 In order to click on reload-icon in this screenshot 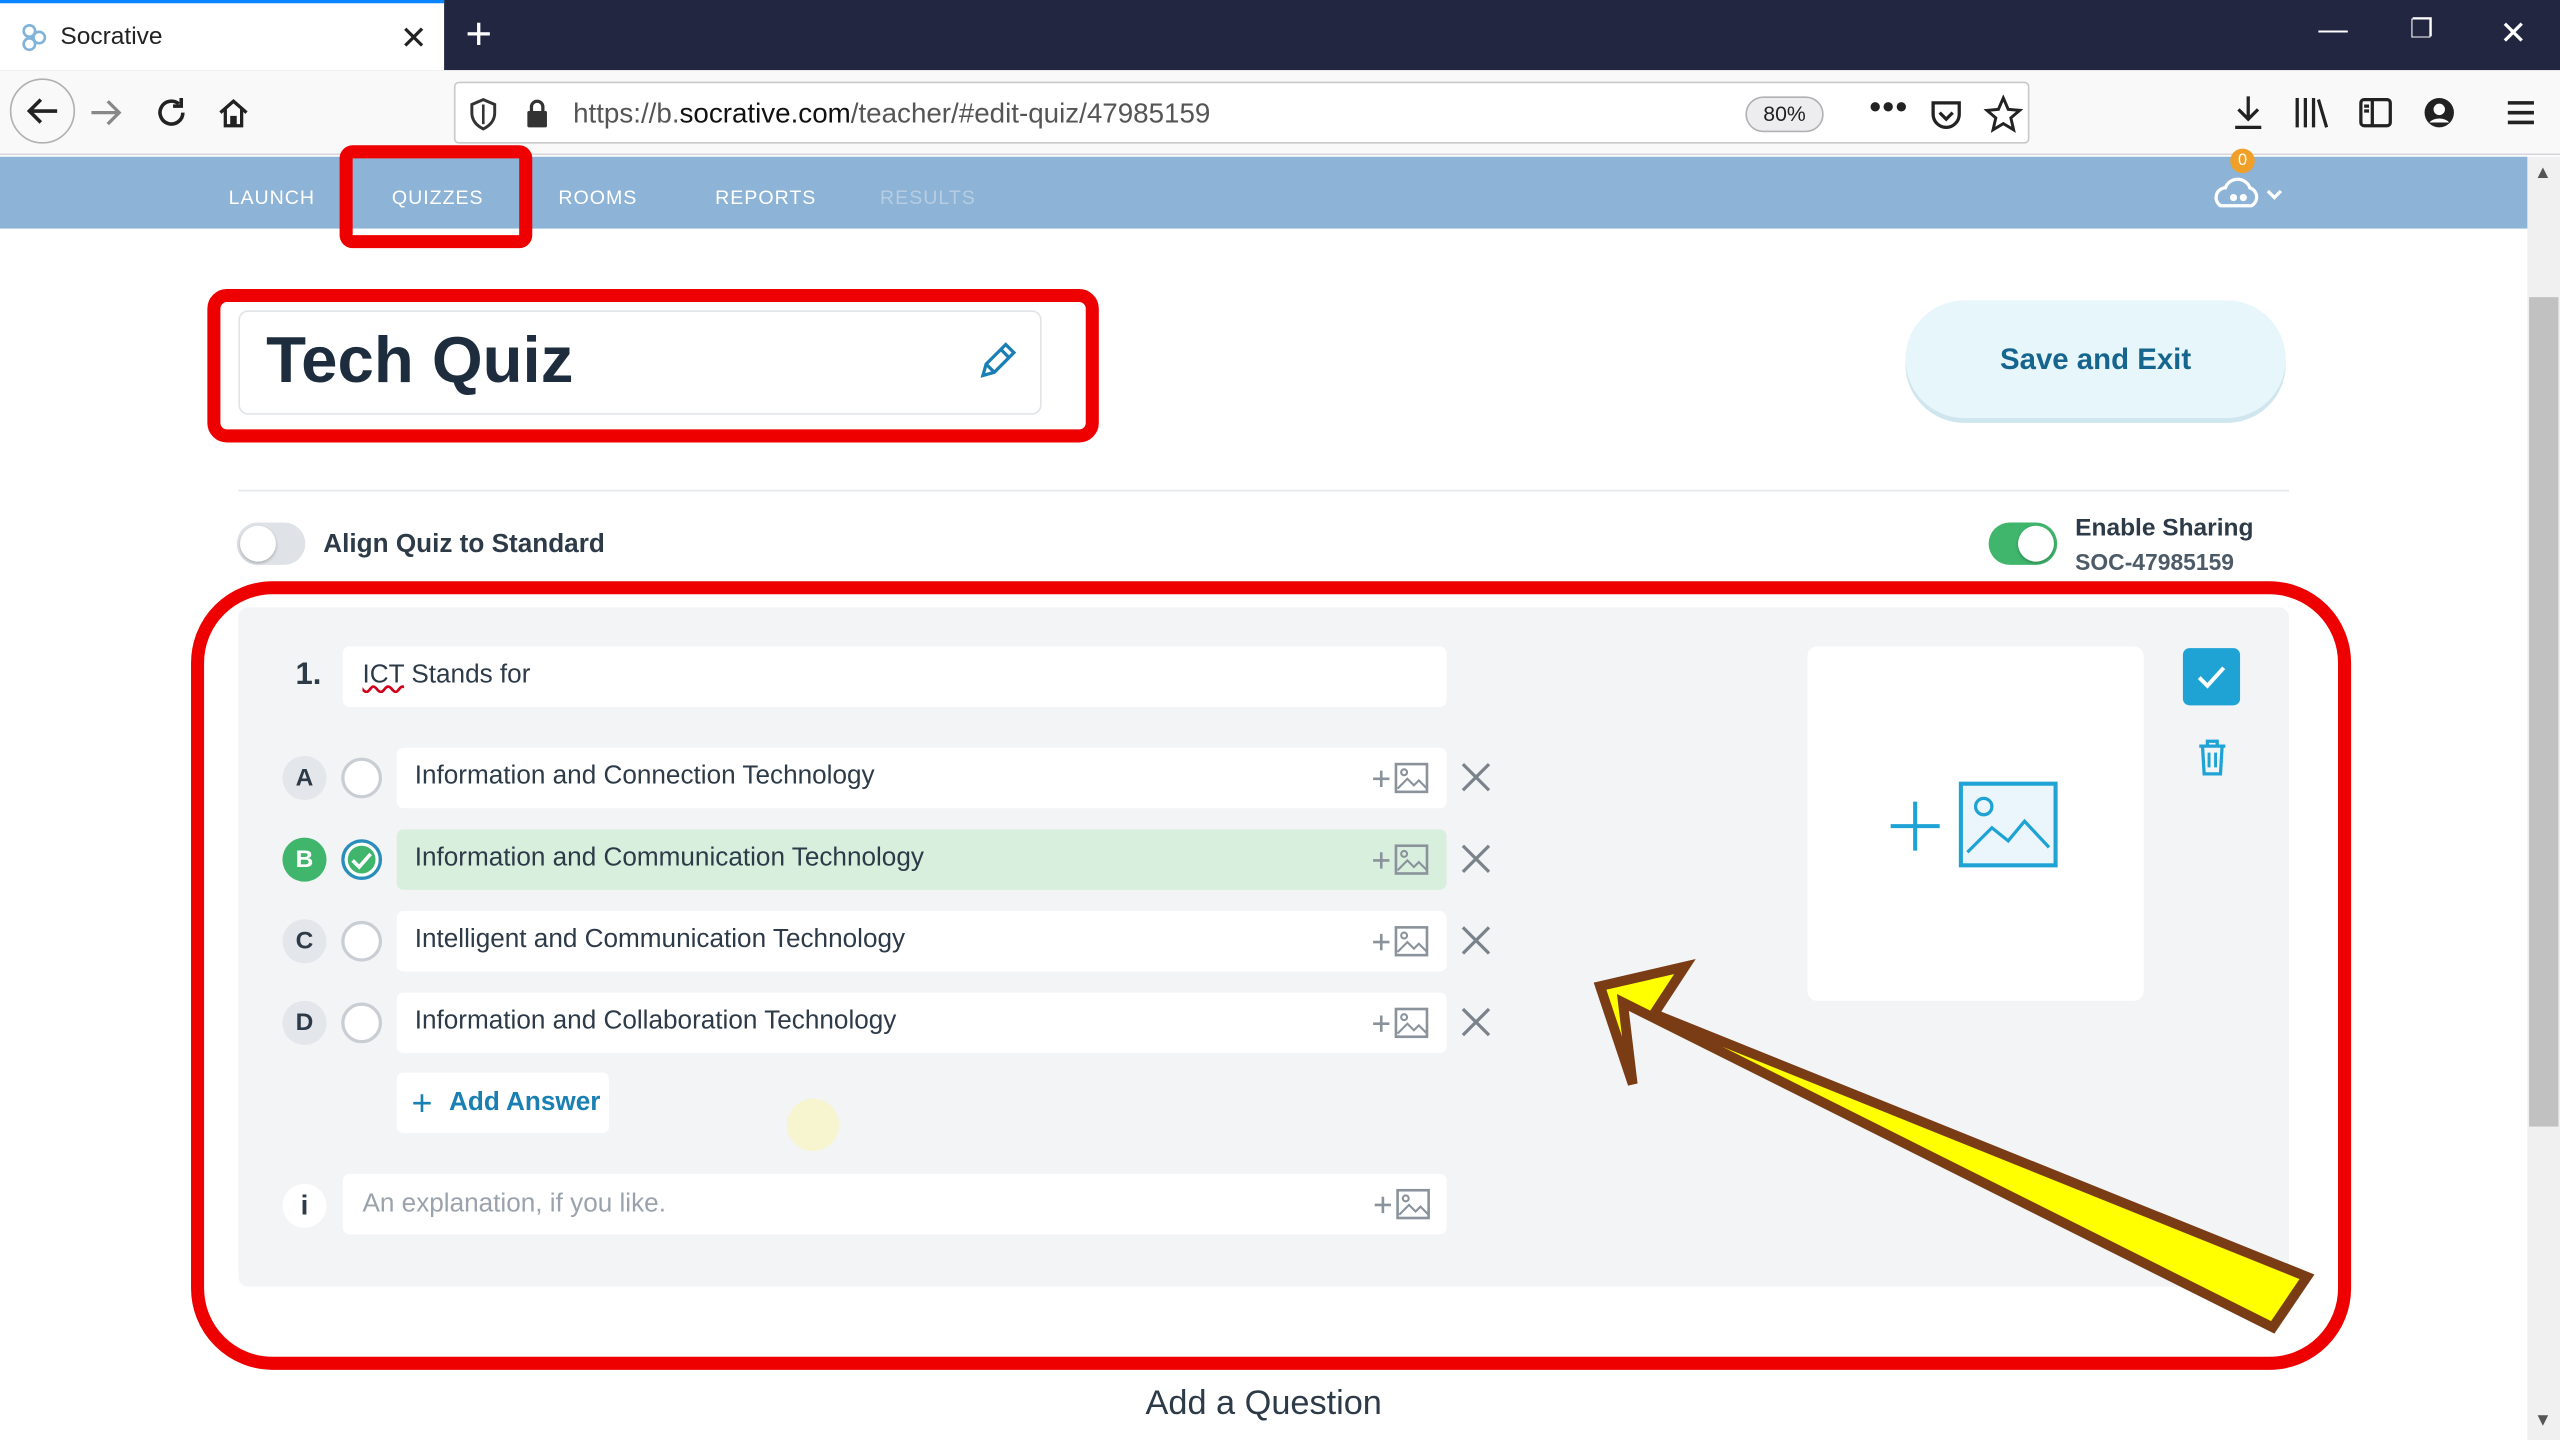, I will do `click(171, 111)`.